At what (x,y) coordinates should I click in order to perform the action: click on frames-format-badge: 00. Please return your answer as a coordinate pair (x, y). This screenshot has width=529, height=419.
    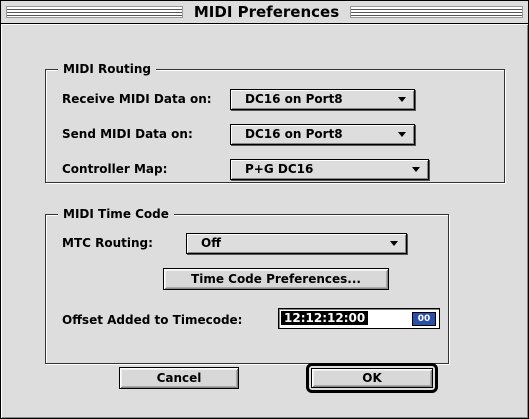
    Looking at the image, I should click on (424, 319).